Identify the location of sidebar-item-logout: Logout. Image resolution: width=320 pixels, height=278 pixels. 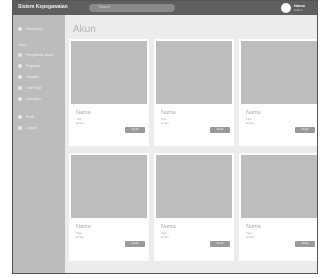
(27, 128).